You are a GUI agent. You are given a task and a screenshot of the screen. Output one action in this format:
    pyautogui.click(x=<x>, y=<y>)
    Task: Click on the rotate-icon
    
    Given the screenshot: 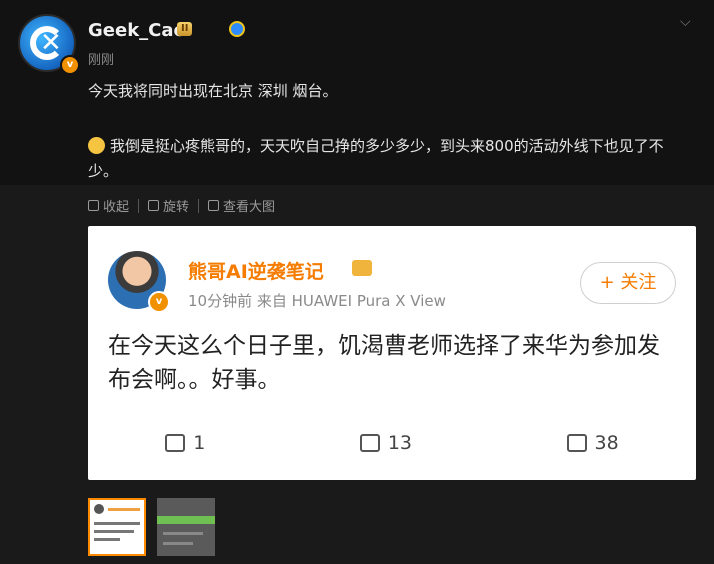 What is the action you would take?
    pyautogui.click(x=154, y=205)
    